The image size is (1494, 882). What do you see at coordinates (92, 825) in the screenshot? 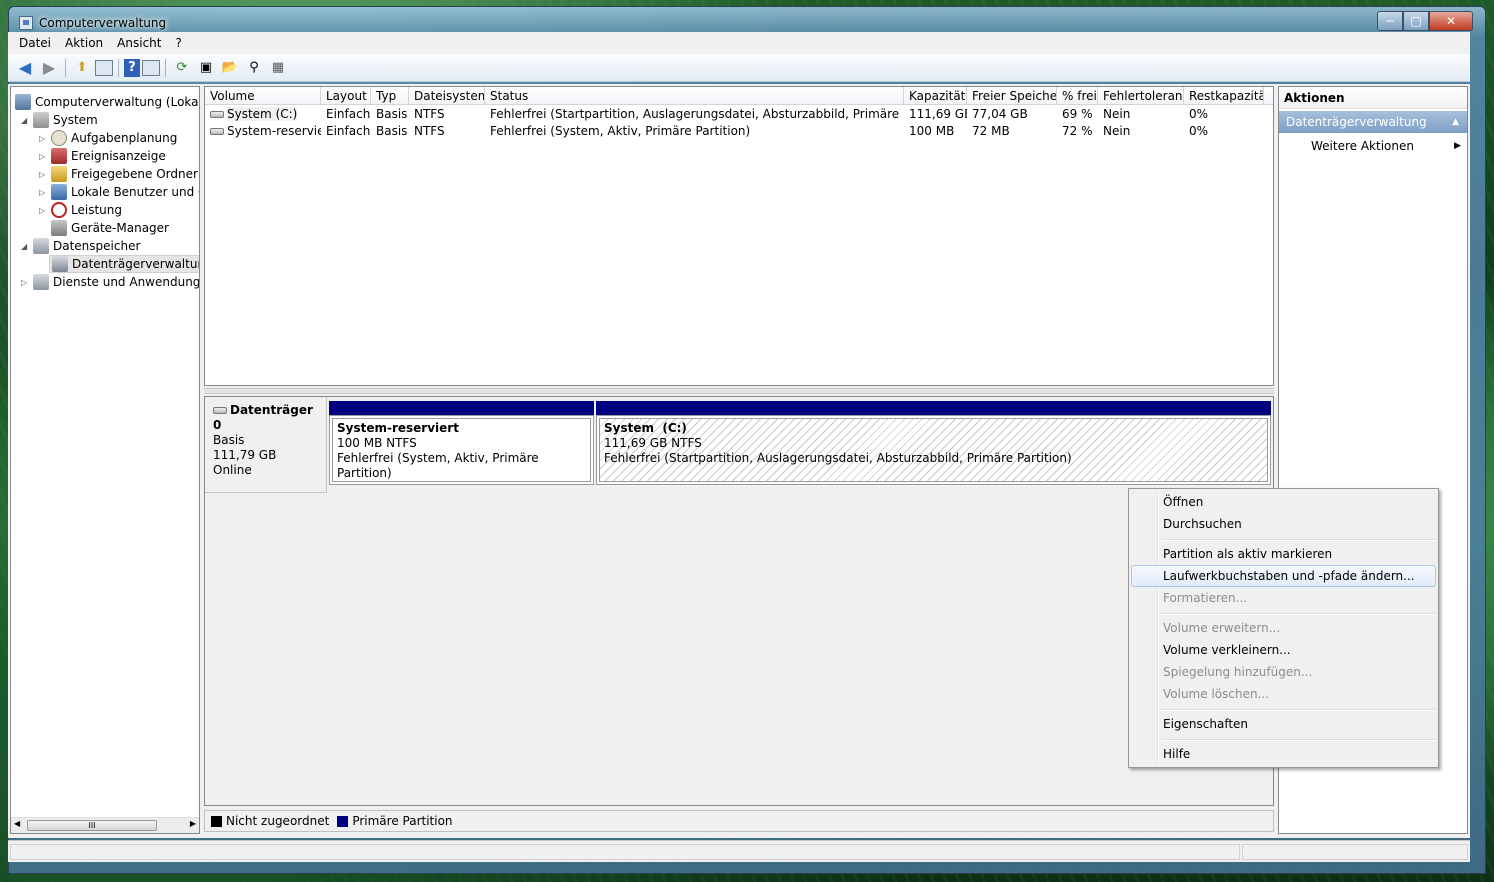
I see `scroll-thumb: III` at bounding box center [92, 825].